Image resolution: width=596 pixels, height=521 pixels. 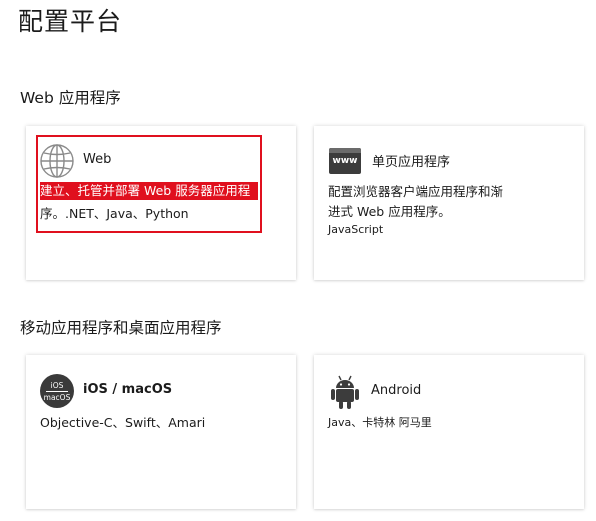 What do you see at coordinates (57, 385) in the screenshot?
I see `ios-icon-label: iOS` at bounding box center [57, 385].